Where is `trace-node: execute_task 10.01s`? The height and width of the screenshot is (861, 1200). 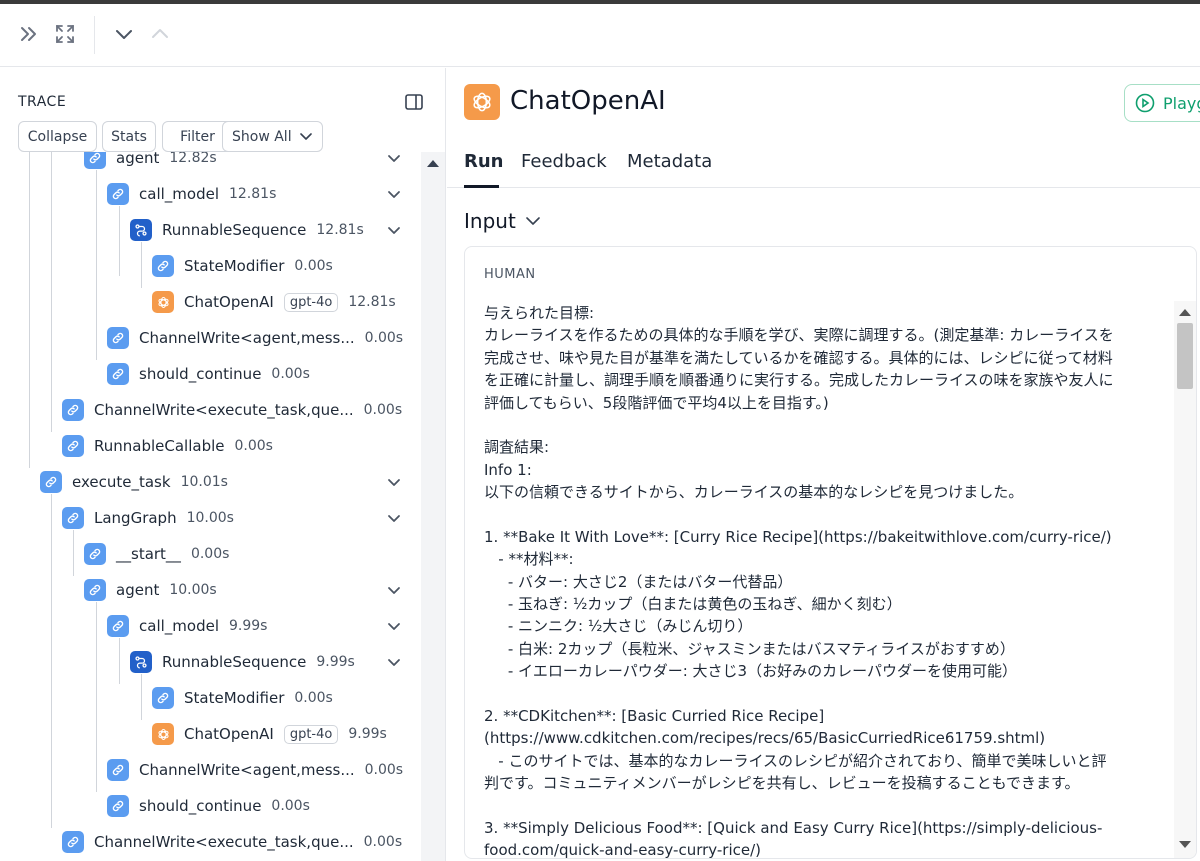 trace-node: execute_task 10.01s is located at coordinates (134, 482).